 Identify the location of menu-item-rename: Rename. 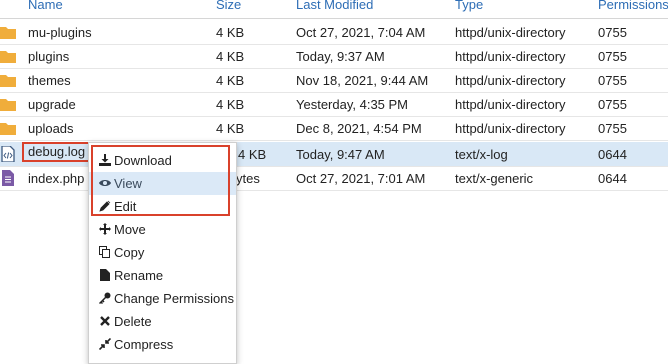
(162, 275).